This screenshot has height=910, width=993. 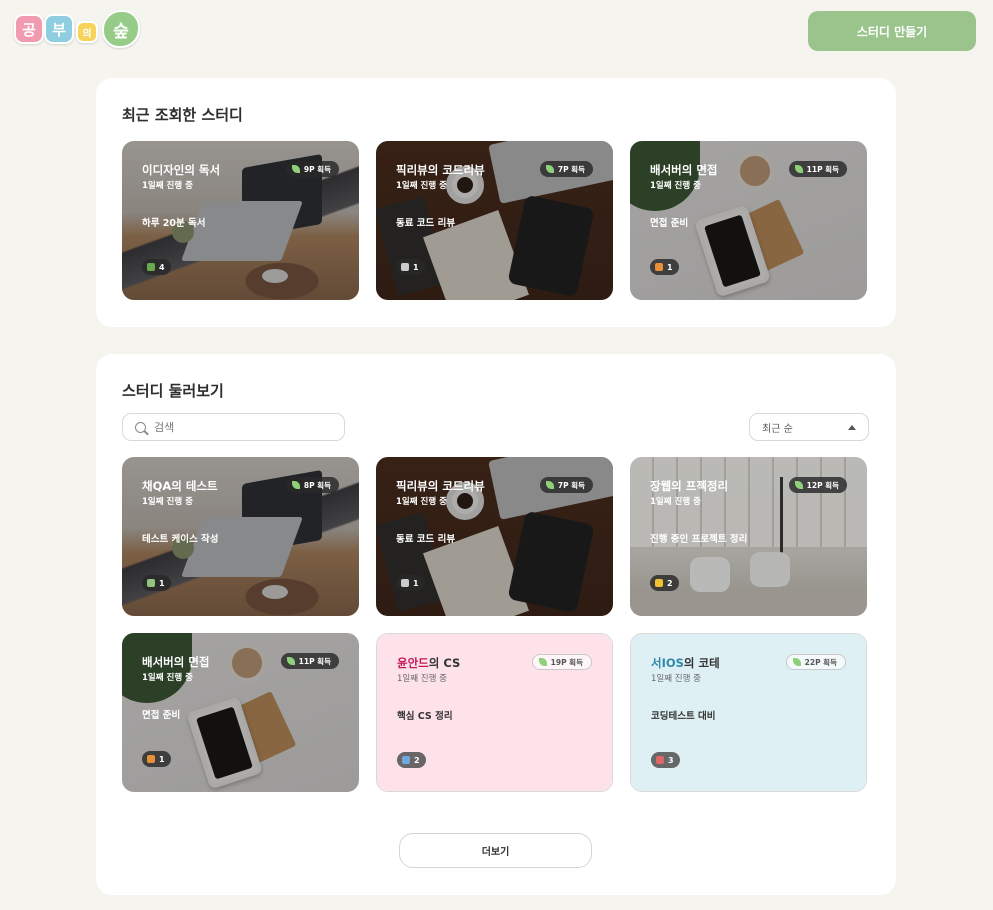 I want to click on logo-tile-1: 공, so click(x=29, y=29).